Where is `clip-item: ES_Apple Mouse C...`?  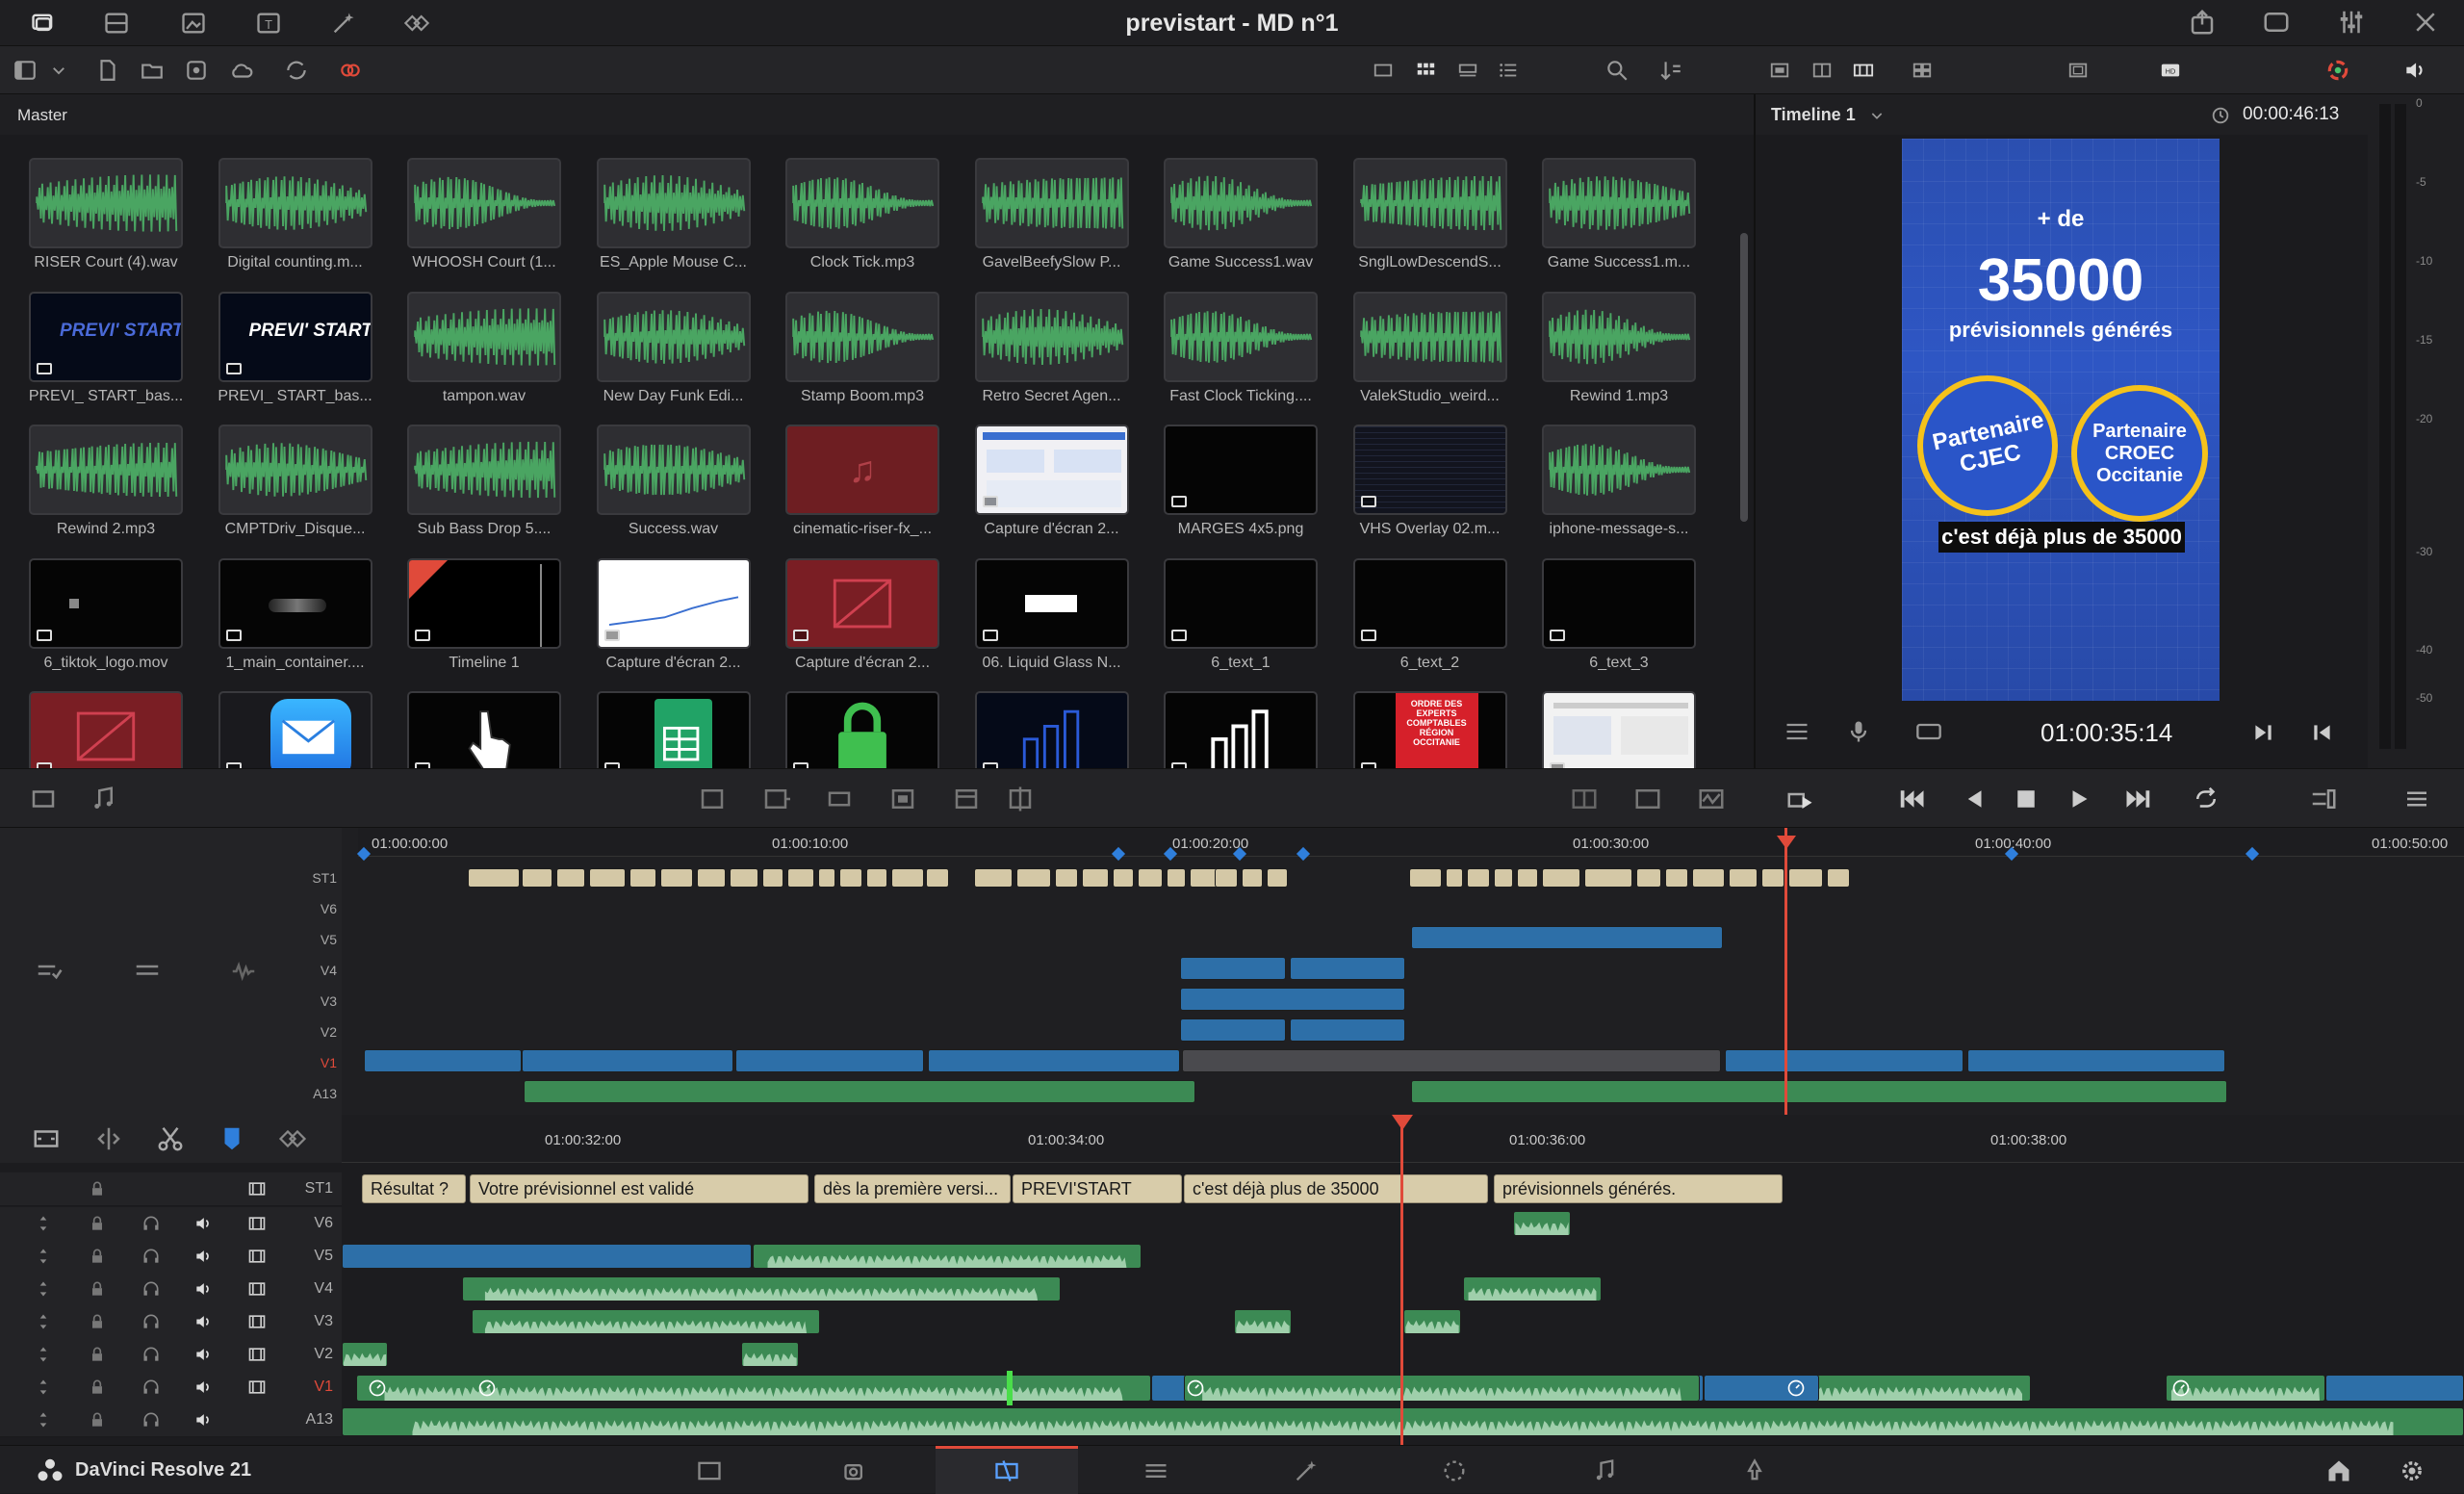 clip-item: ES_Apple Mouse C... is located at coordinates (677, 225).